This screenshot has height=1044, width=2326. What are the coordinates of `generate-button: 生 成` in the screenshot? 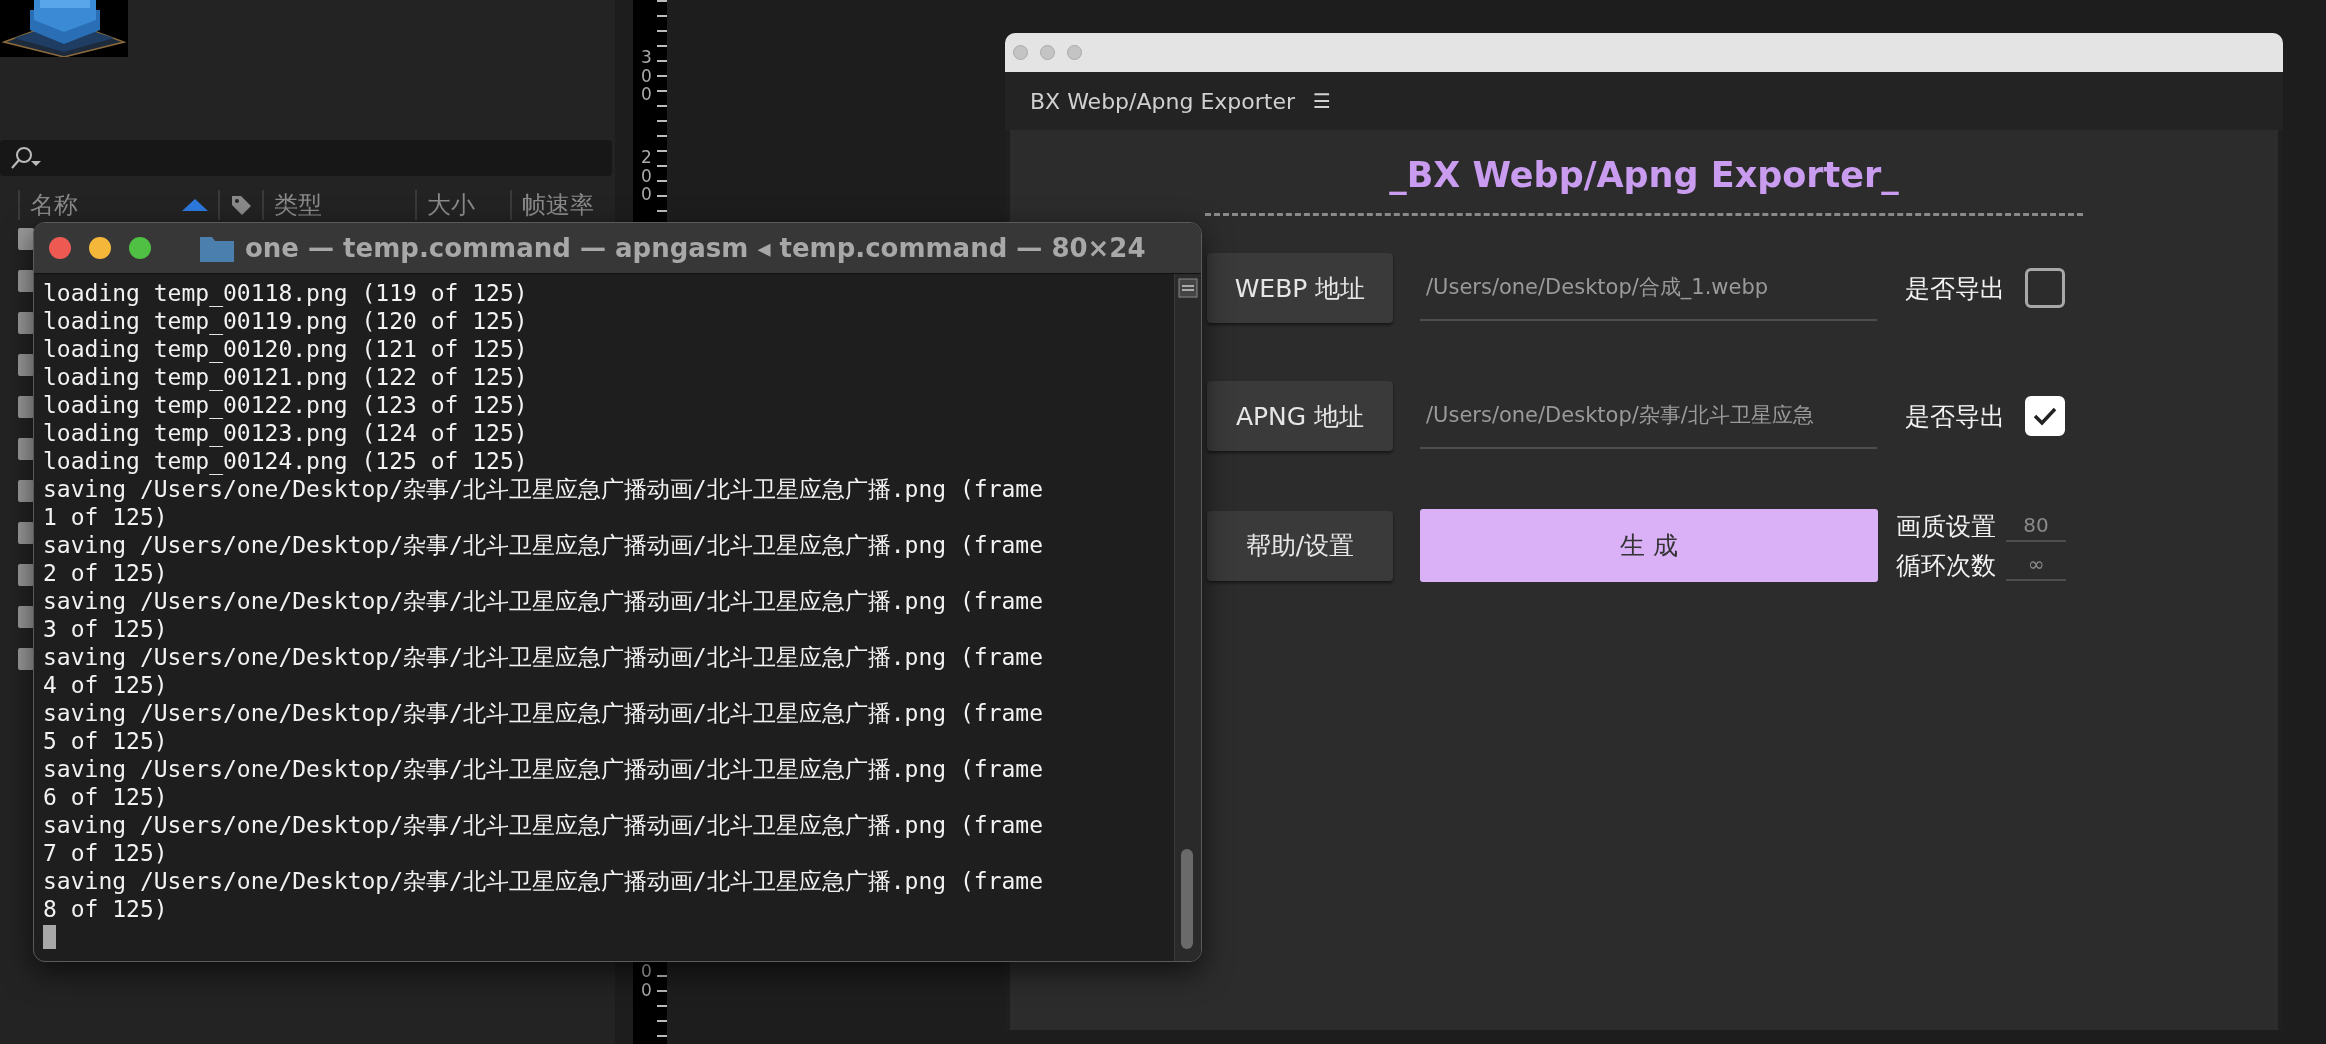 It's located at (1649, 545).